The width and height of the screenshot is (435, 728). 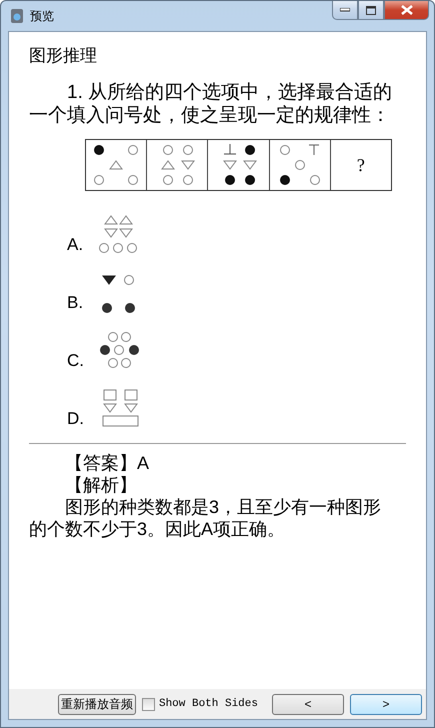 What do you see at coordinates (101, 485) in the screenshot?
I see `analysis-title: 【解析】` at bounding box center [101, 485].